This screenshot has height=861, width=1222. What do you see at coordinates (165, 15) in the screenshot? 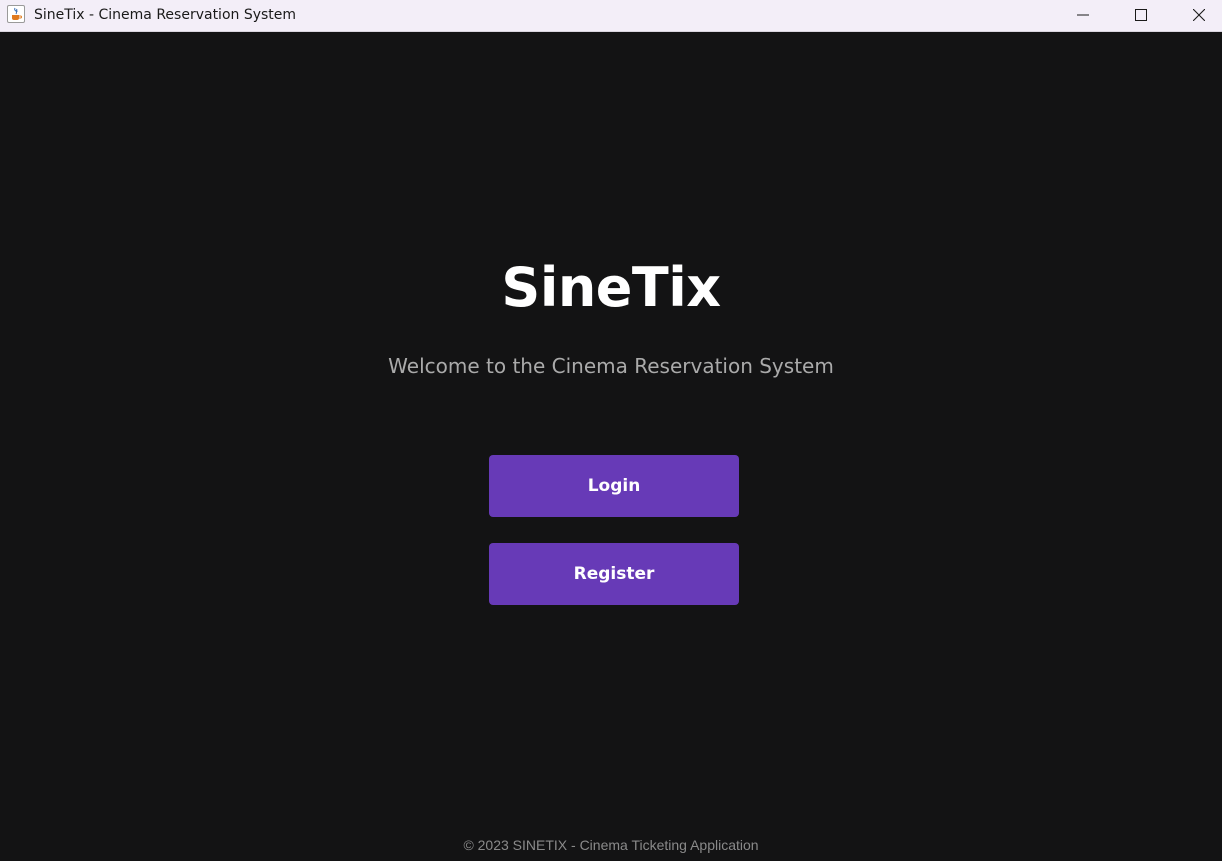
I see `window-title: SineTix - Cinema Reservation System` at bounding box center [165, 15].